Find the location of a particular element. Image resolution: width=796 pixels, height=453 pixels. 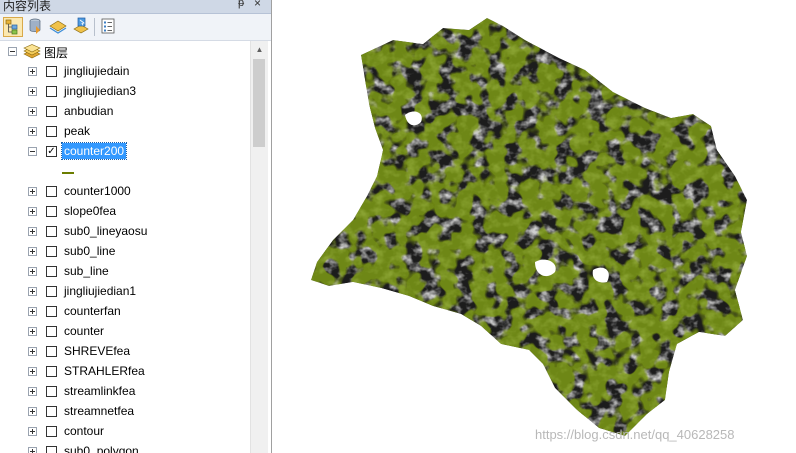

layer-label: jingliujiedain is located at coordinates (96, 71).